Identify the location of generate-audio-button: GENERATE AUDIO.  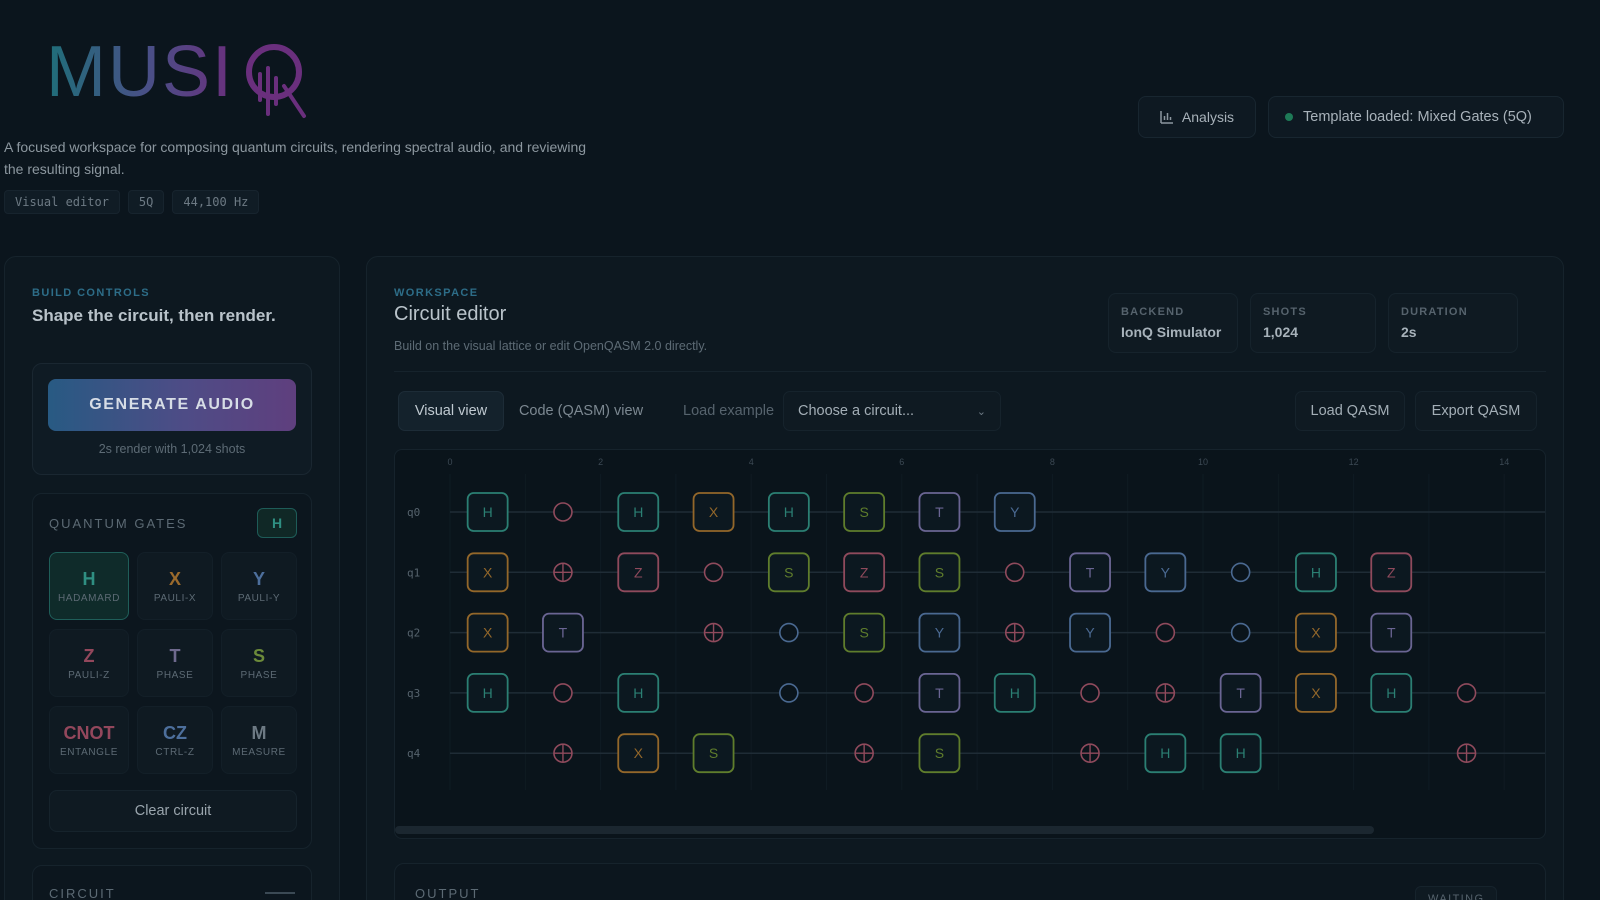
(172, 405).